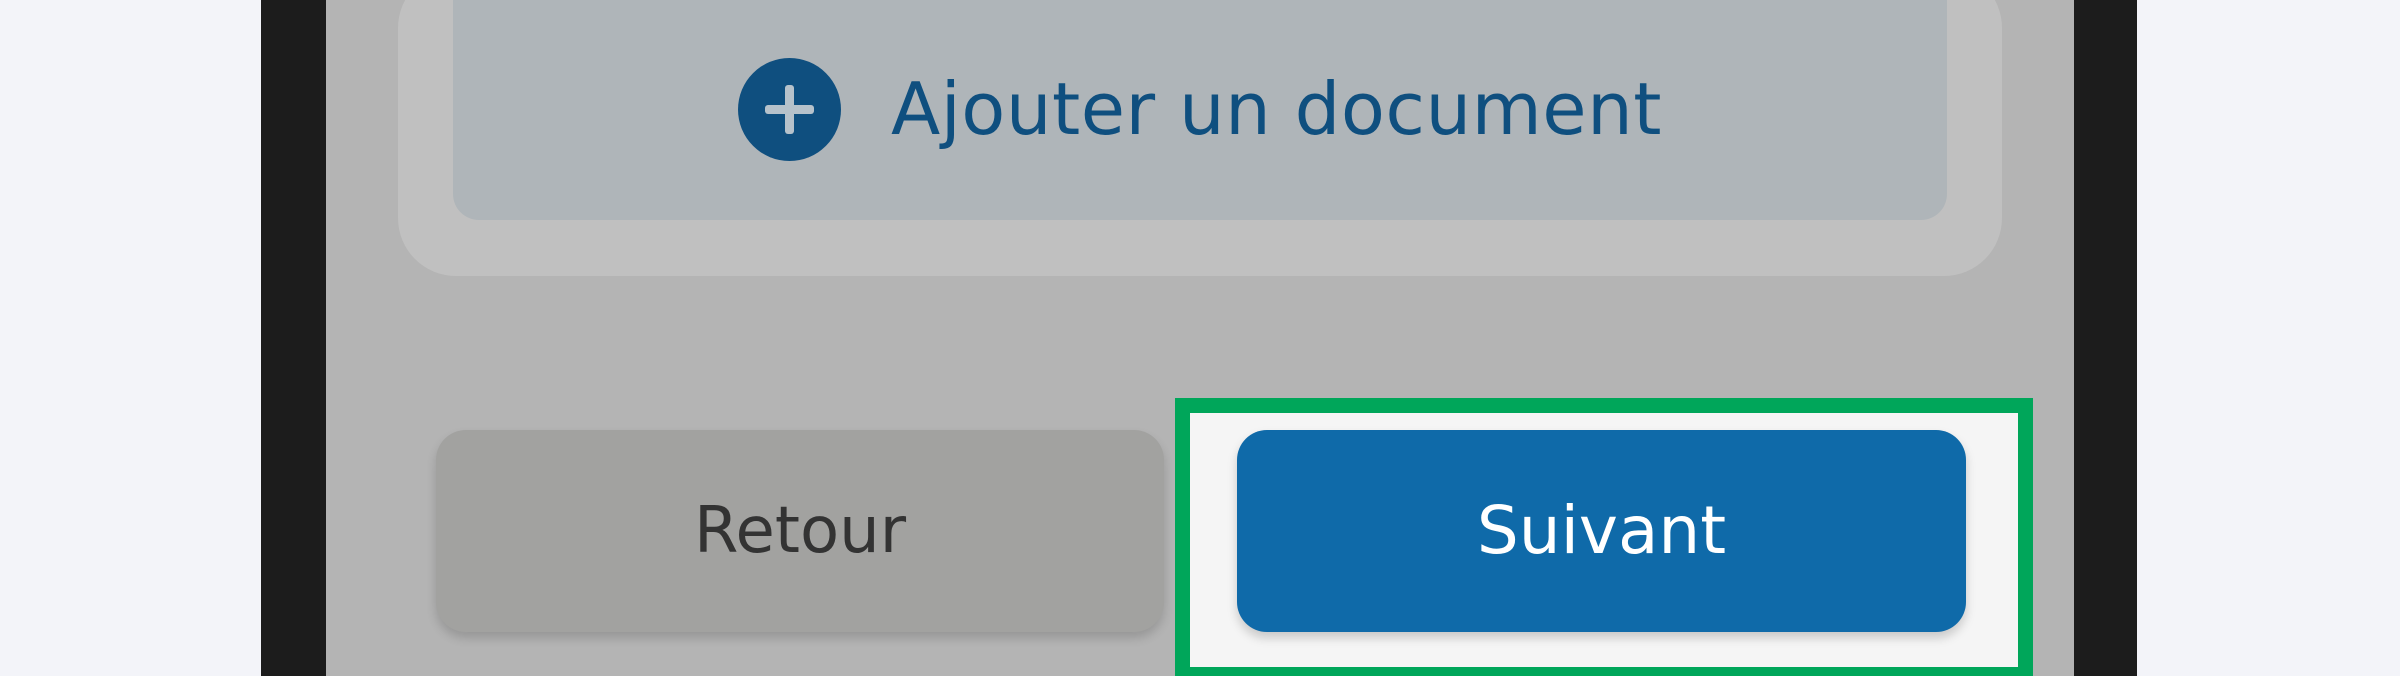 The image size is (2400, 676). I want to click on plus-circle-icon, so click(790, 109).